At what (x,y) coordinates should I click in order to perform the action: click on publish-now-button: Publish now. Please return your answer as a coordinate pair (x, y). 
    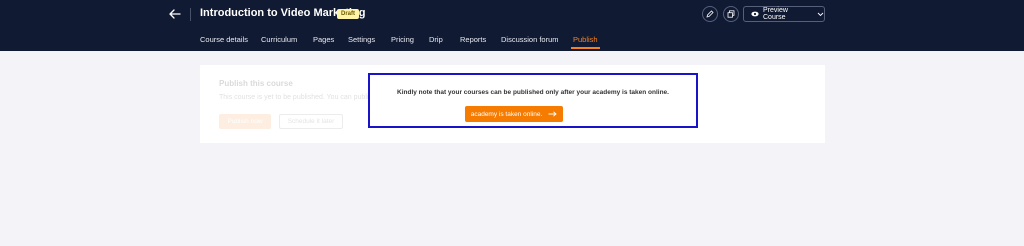
    Looking at the image, I should click on (245, 121).